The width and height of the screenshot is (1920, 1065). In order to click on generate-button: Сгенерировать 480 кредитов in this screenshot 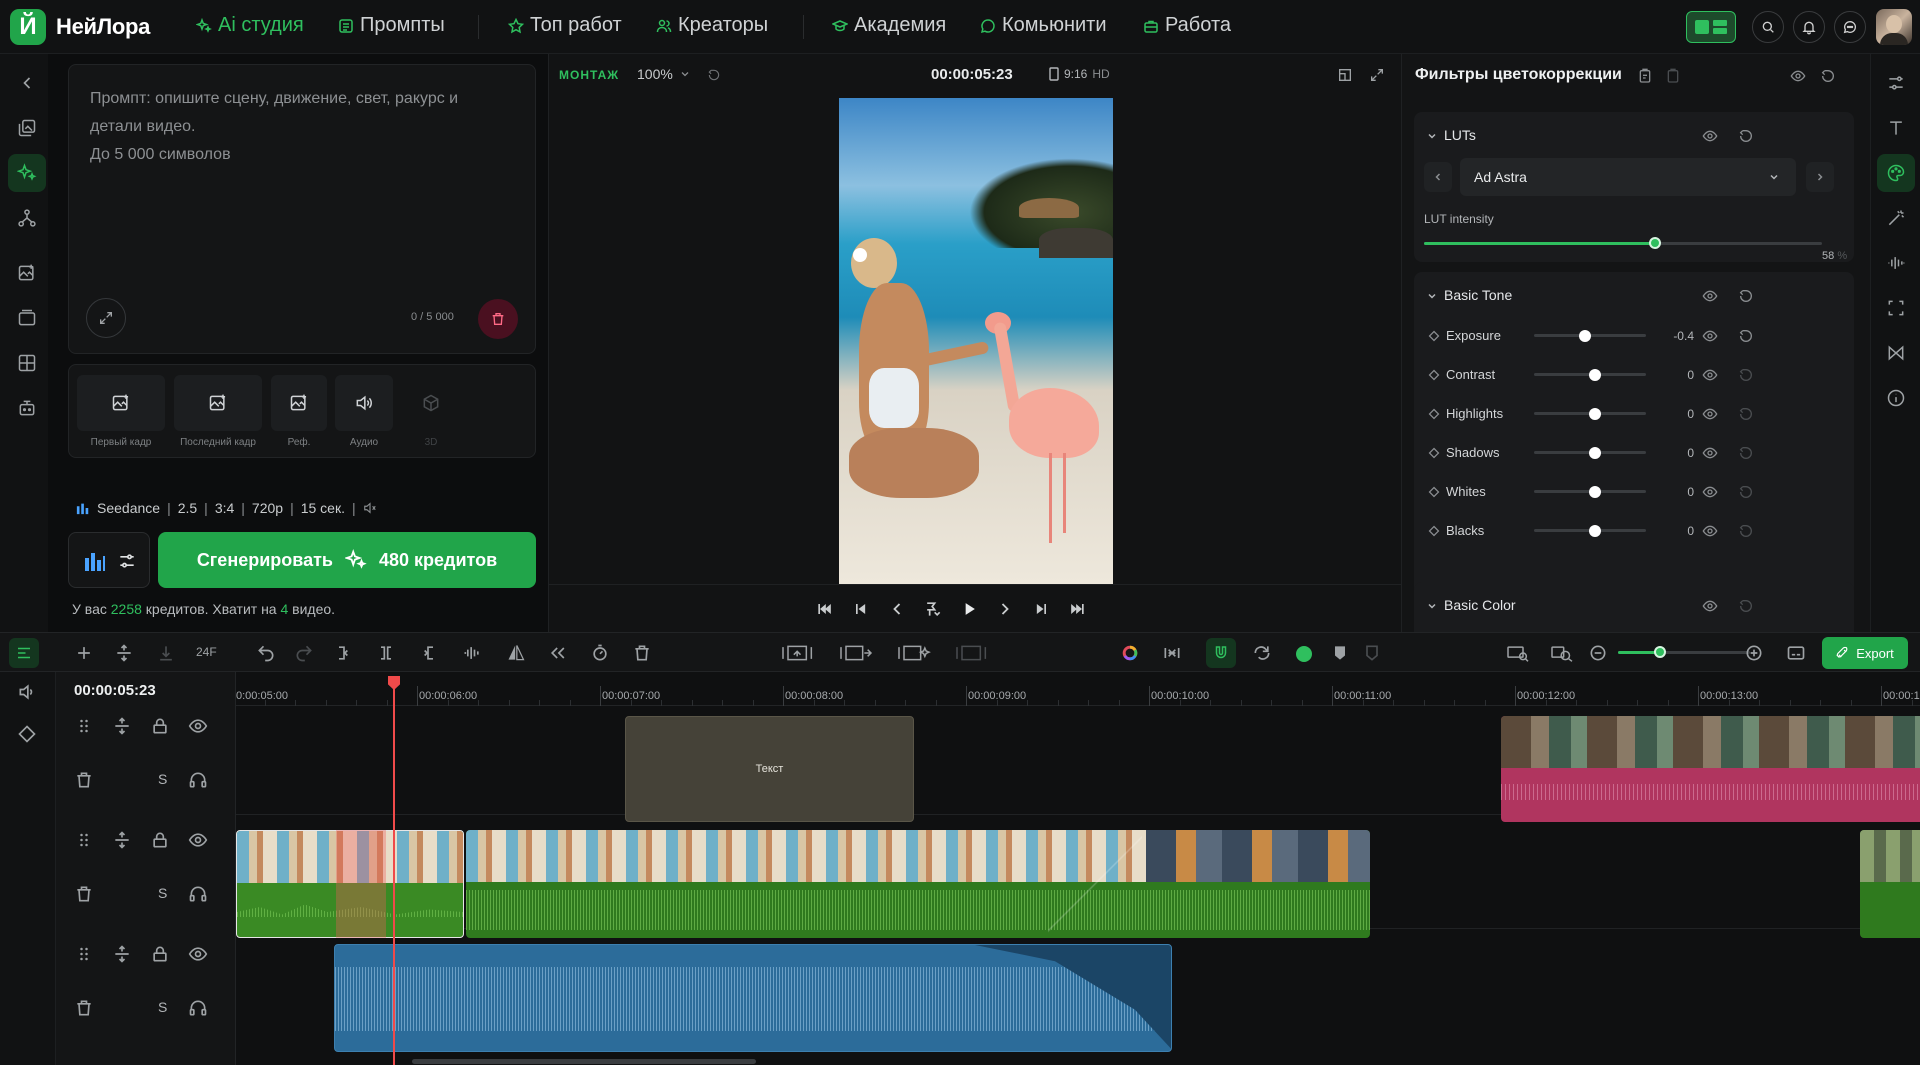, I will do `click(347, 560)`.